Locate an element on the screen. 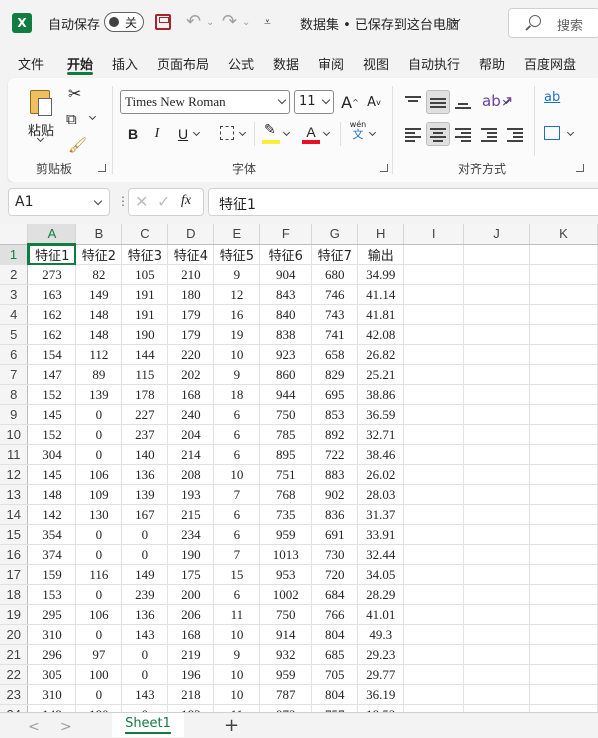 The height and width of the screenshot is (738, 598). cell: 237 is located at coordinates (145, 434).